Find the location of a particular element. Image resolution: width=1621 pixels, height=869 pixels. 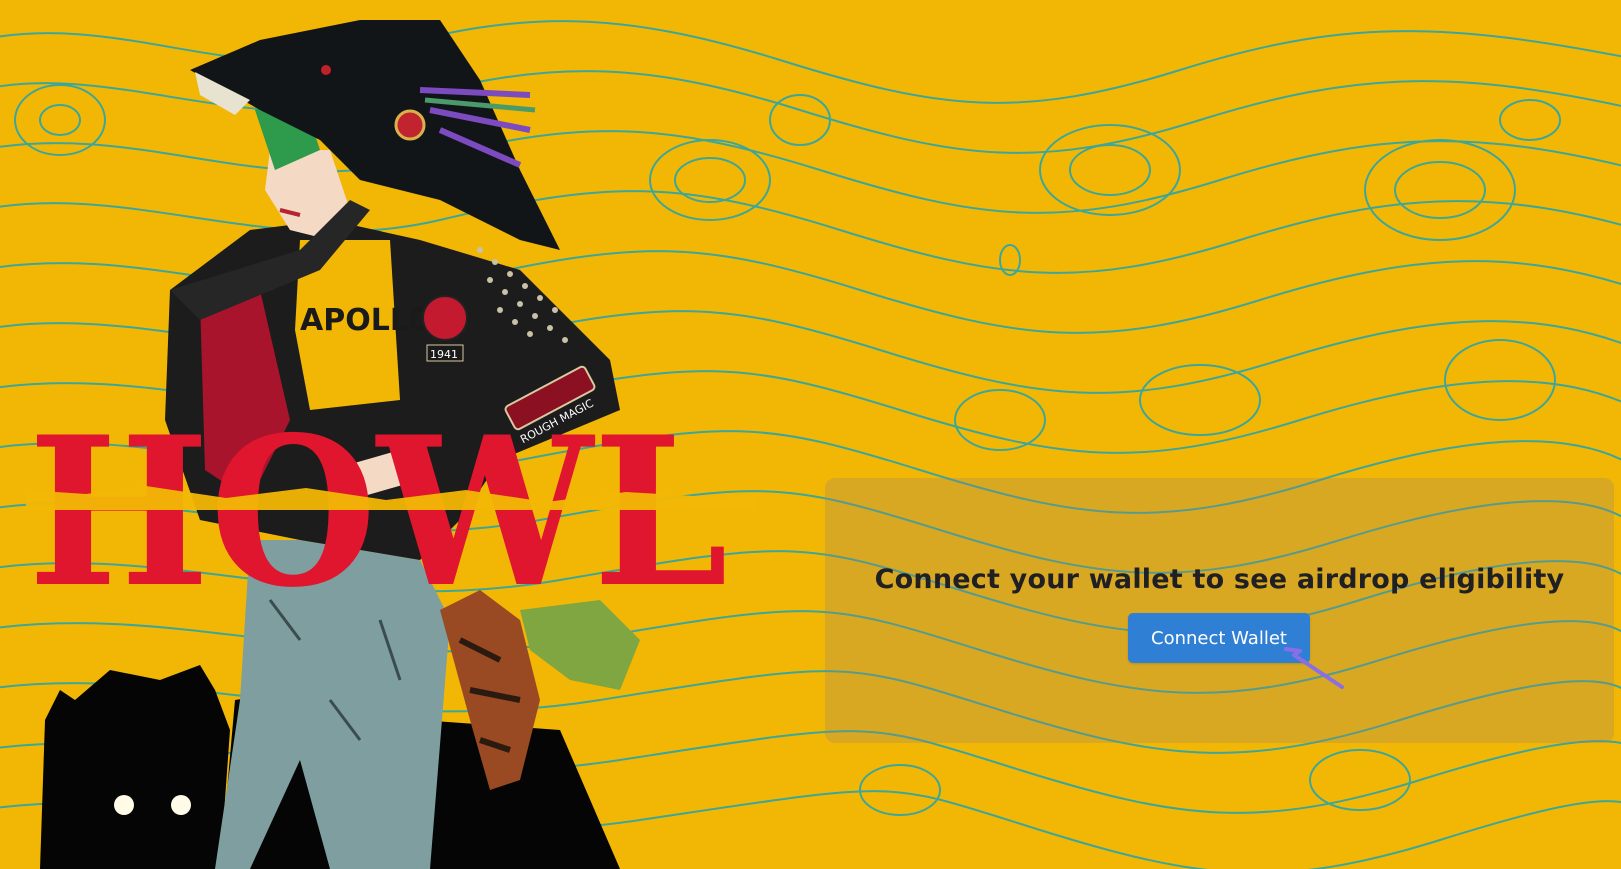

howl-logo: HOWL is located at coordinates (391, 518).